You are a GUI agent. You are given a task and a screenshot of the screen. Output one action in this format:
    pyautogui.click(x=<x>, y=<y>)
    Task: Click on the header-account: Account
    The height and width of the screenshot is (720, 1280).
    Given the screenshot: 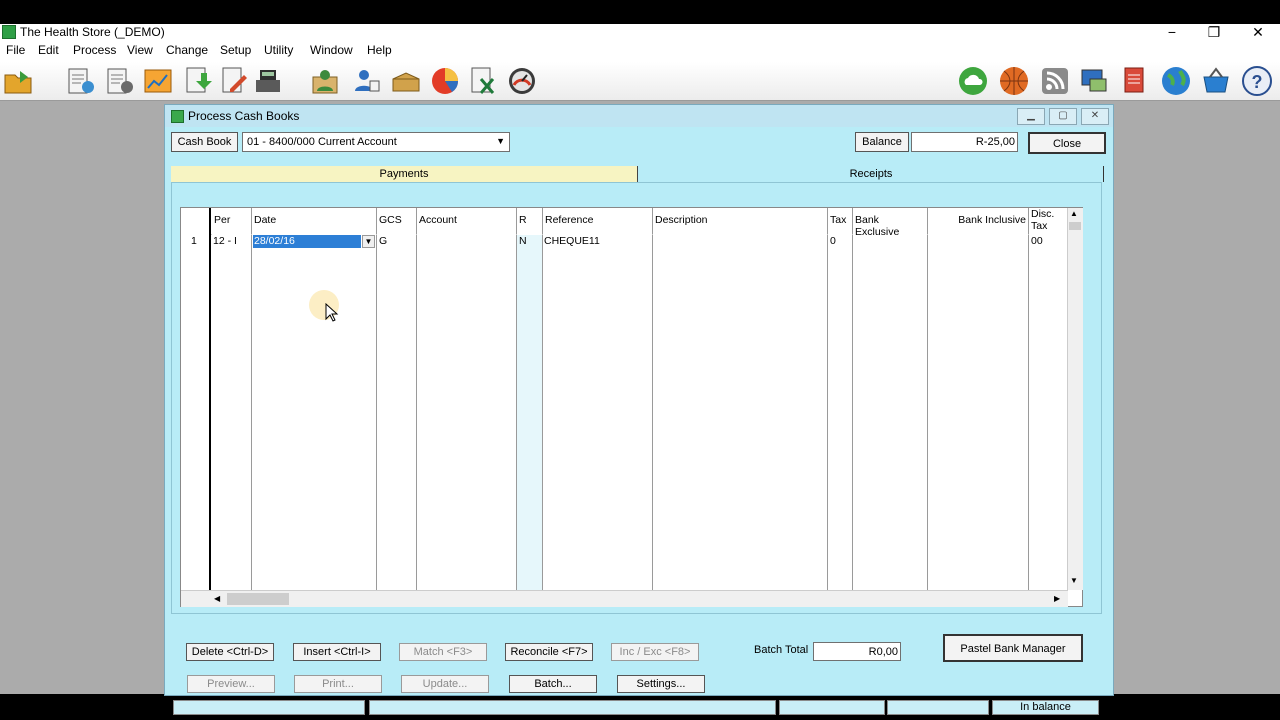 What is the action you would take?
    pyautogui.click(x=466, y=221)
    